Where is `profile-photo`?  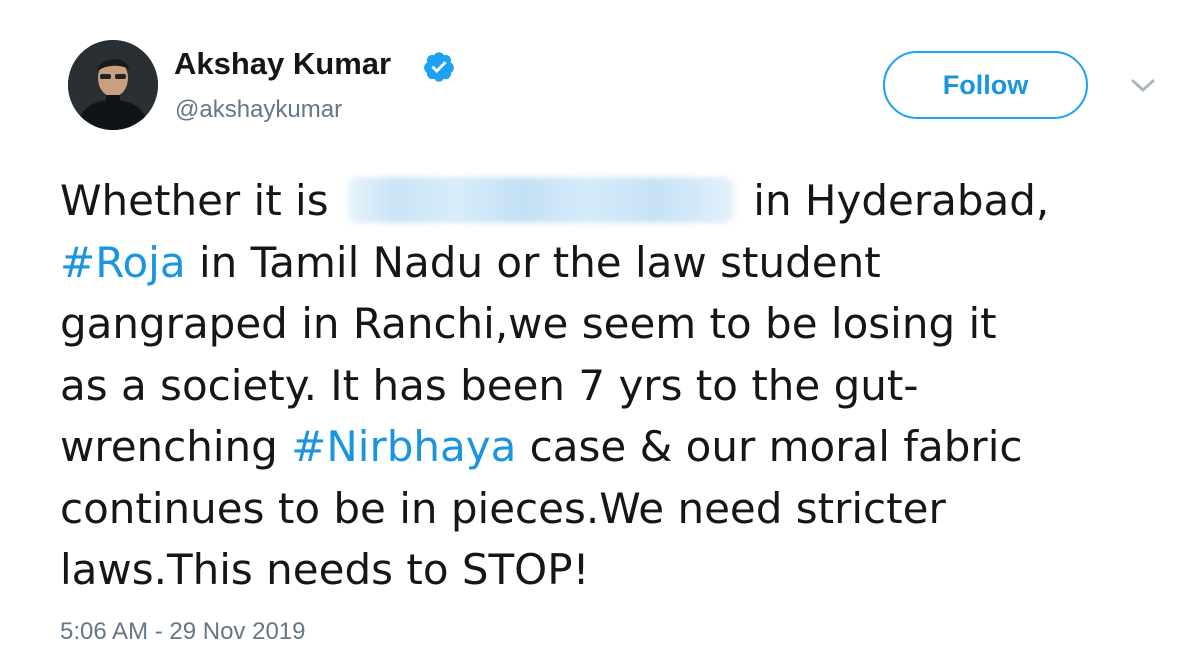
profile-photo is located at coordinates (113, 85).